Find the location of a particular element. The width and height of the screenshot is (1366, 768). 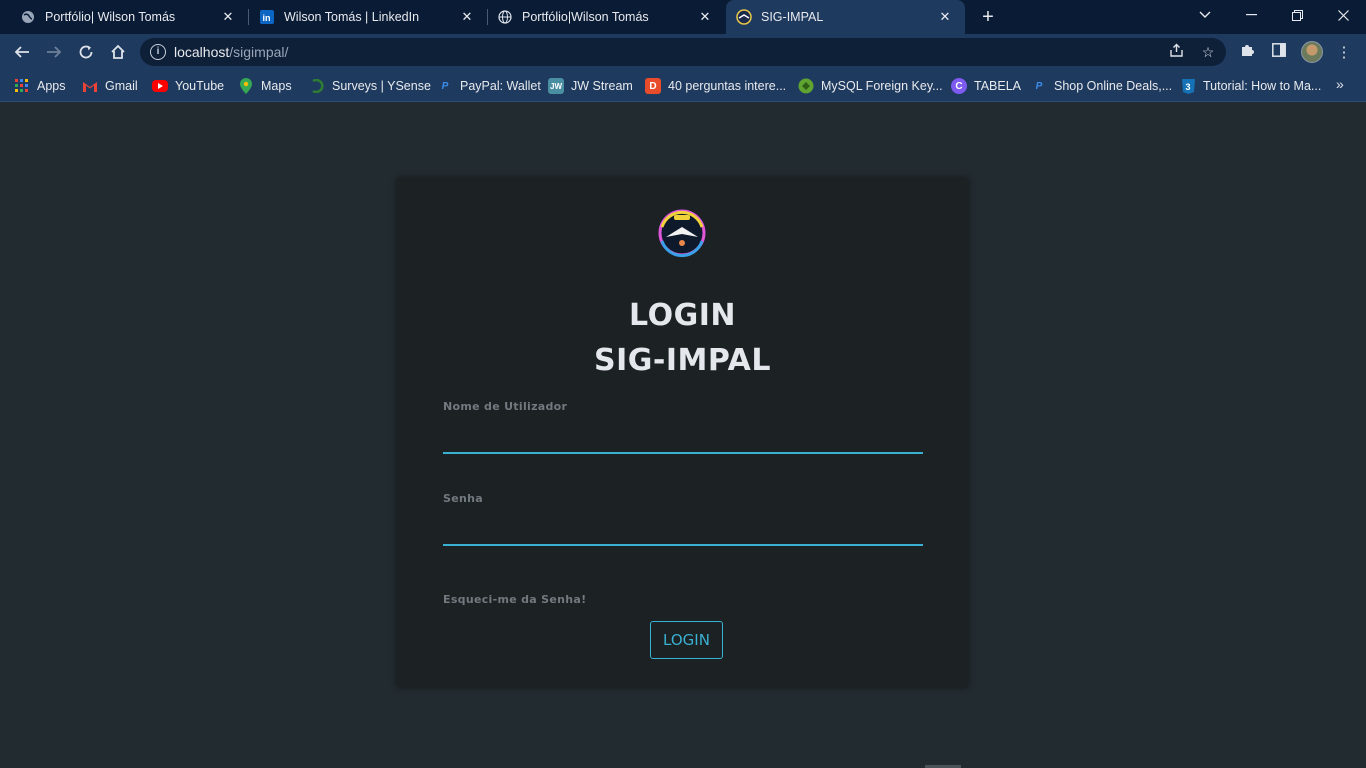

username-input is located at coordinates (683, 440).